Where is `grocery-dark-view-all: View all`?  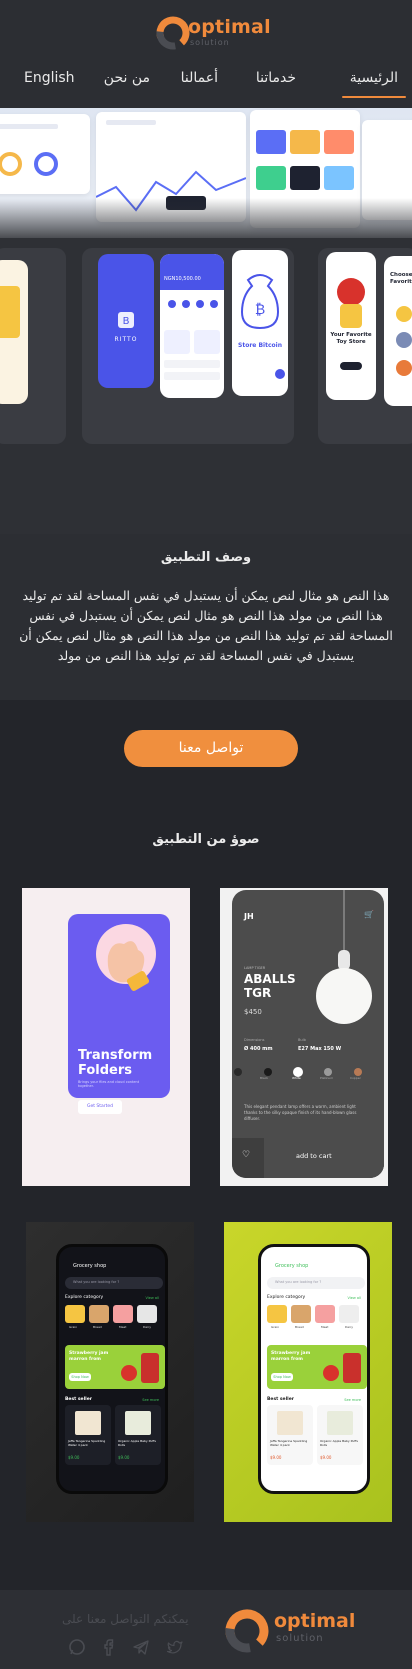
grocery-dark-view-all: View all is located at coordinates (152, 1298).